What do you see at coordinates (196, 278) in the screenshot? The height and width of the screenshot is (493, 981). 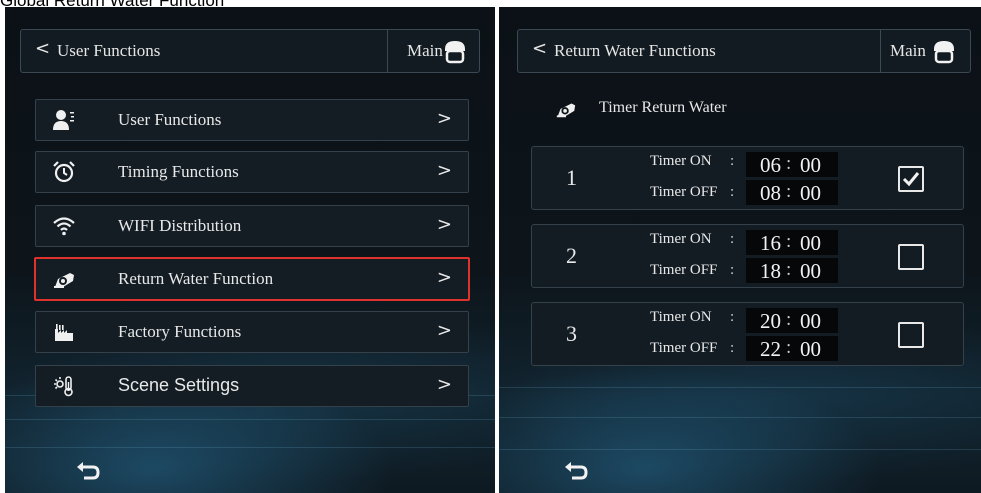 I see `menu-label: Return Water Function` at bounding box center [196, 278].